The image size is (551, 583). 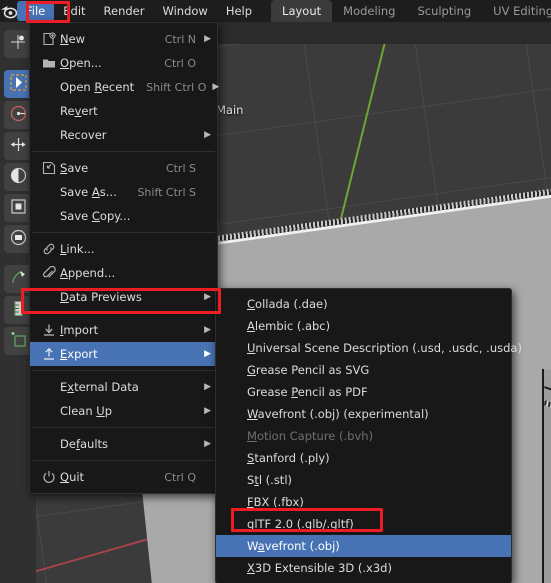 I want to click on toolbar-item-move-tool, so click(x=18, y=146).